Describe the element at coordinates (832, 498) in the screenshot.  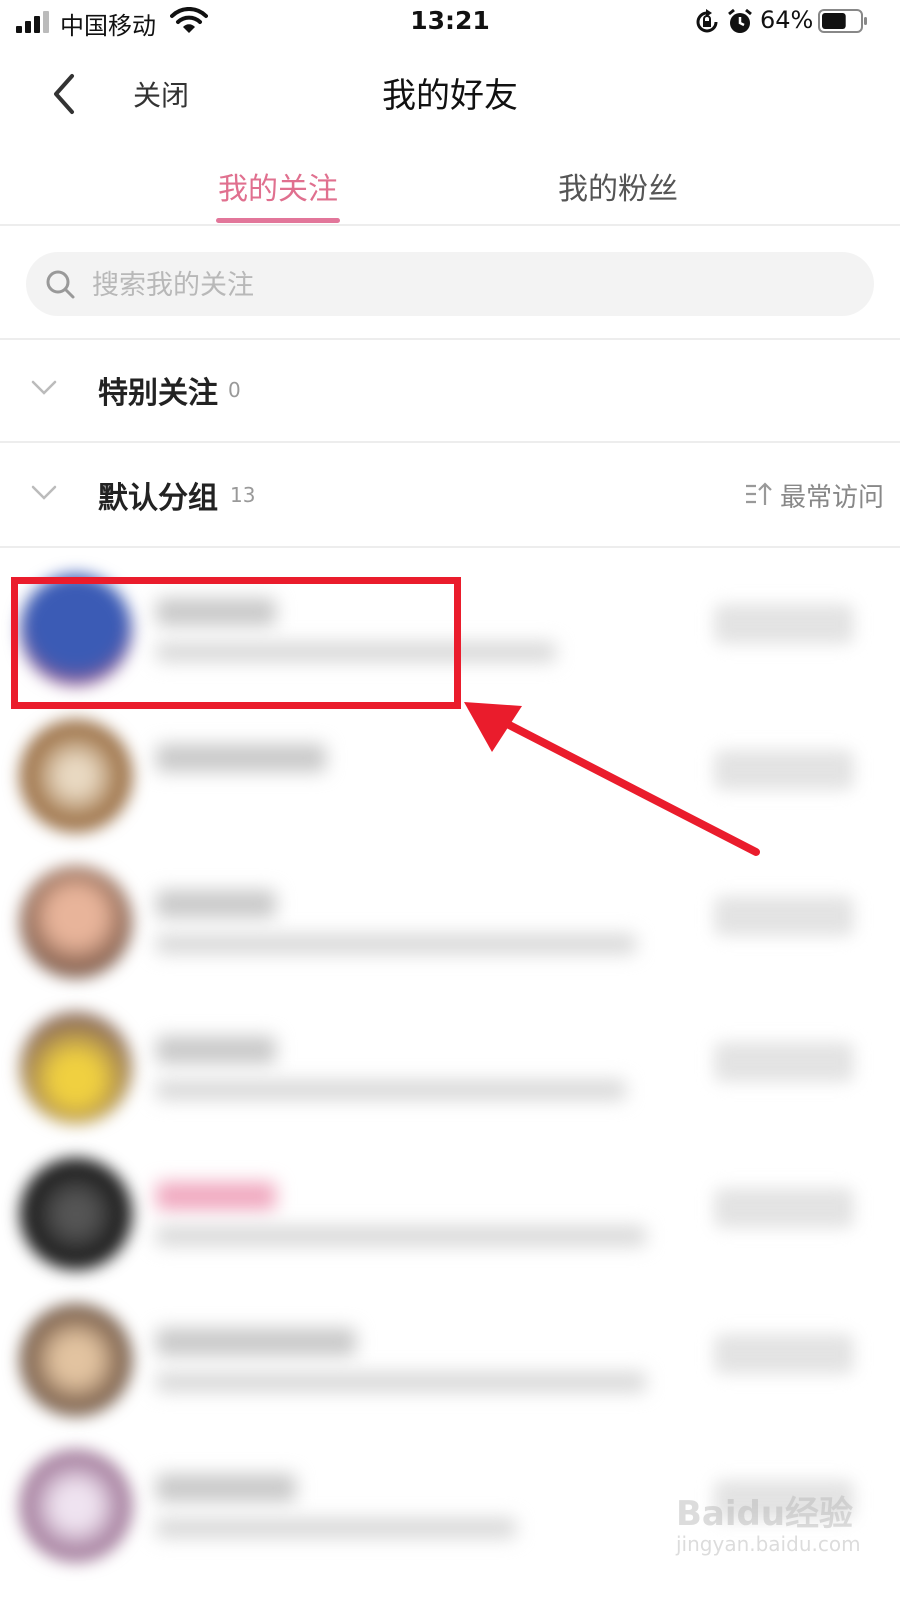
I see `sort-label: 最常访问` at that location.